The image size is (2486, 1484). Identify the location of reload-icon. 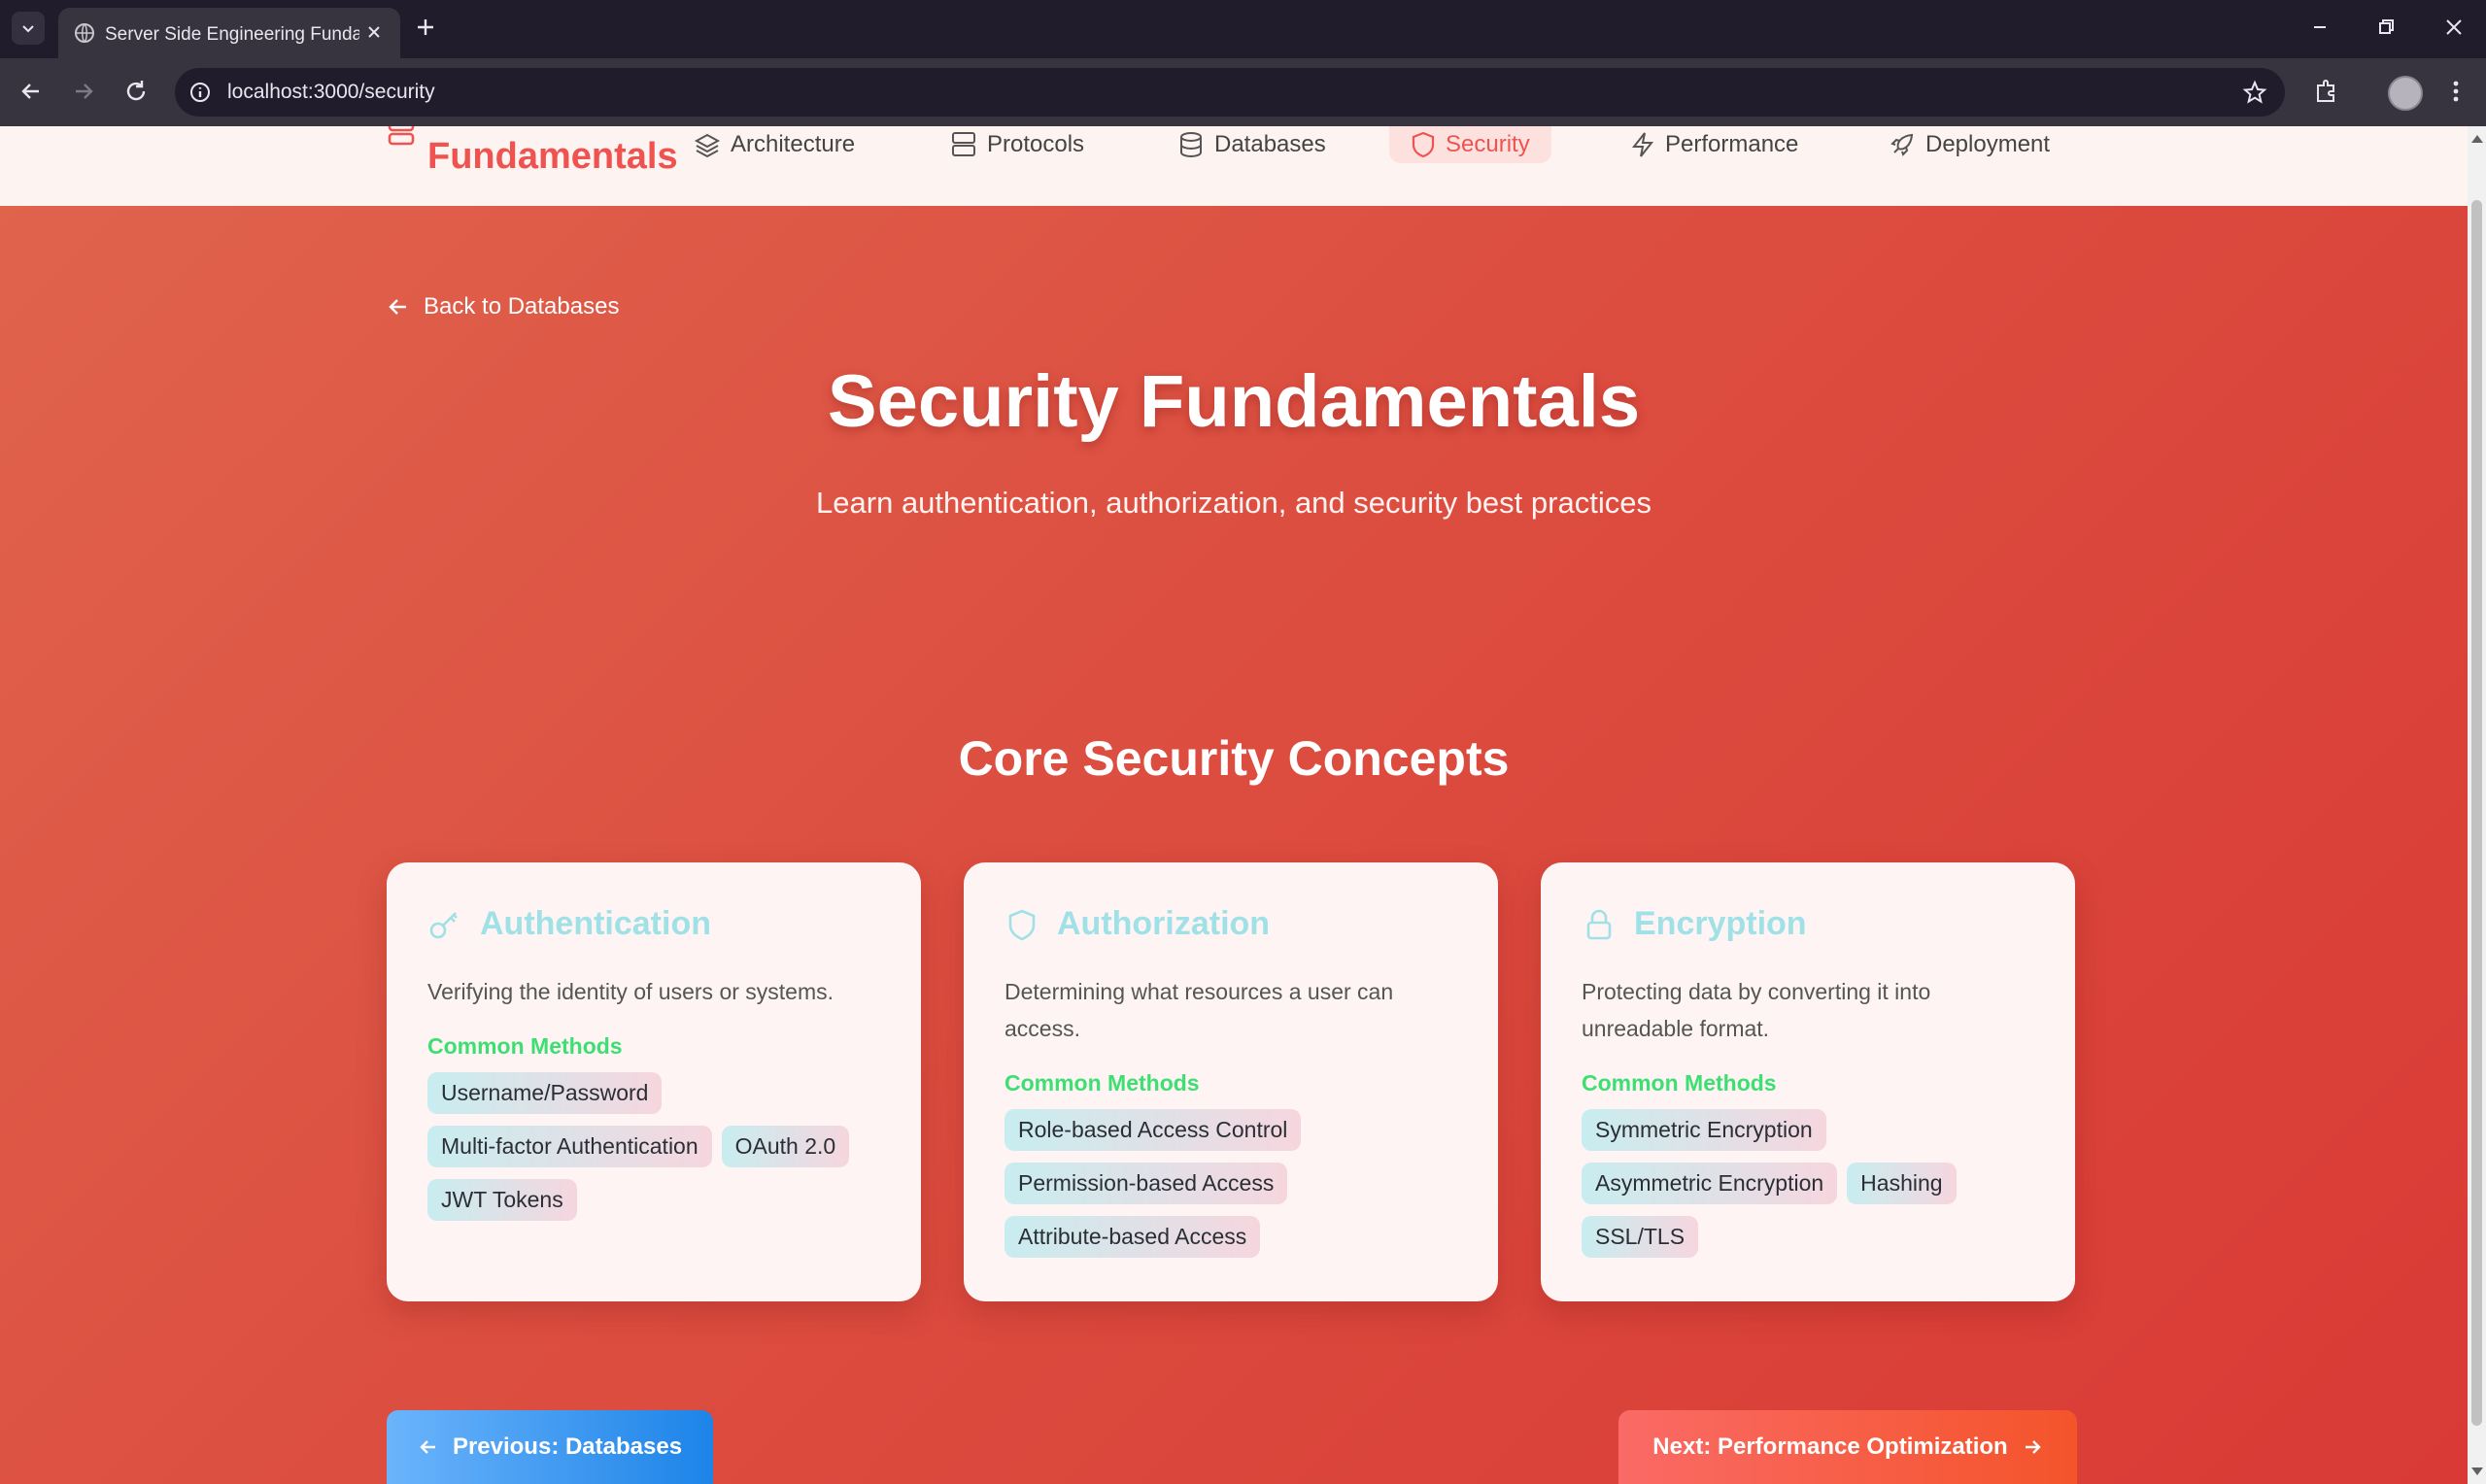
(136, 92).